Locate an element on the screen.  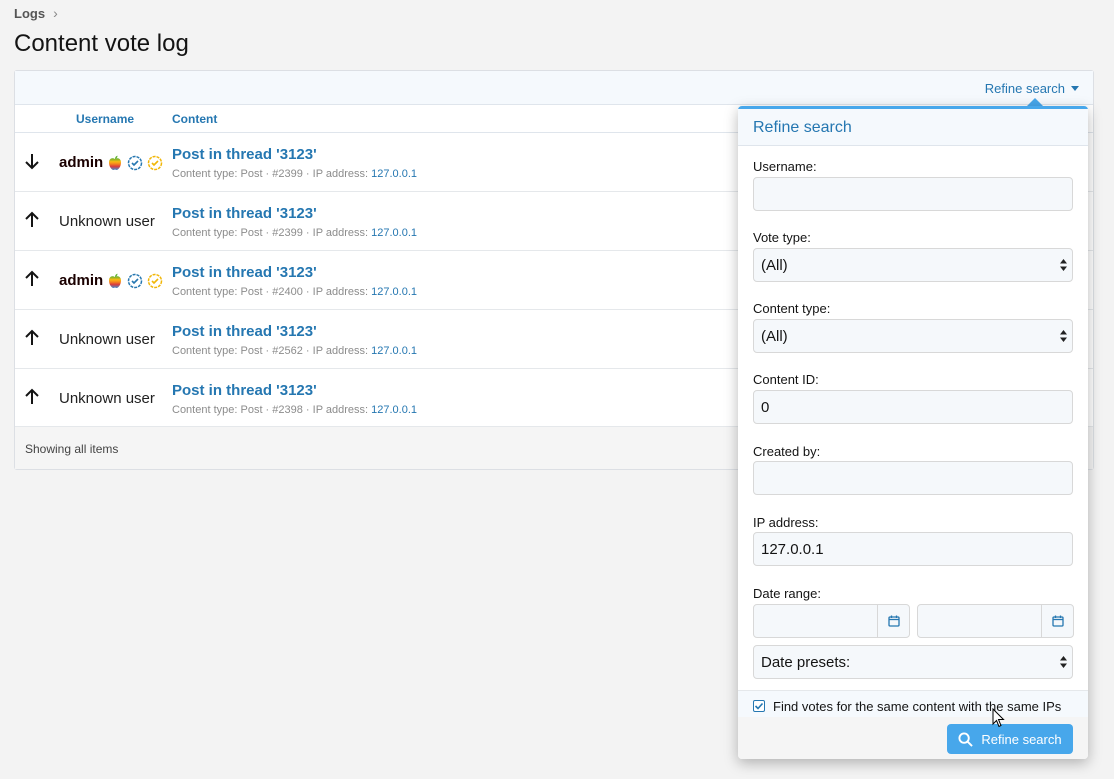
popup-footer: Refine search is located at coordinates (913, 738).